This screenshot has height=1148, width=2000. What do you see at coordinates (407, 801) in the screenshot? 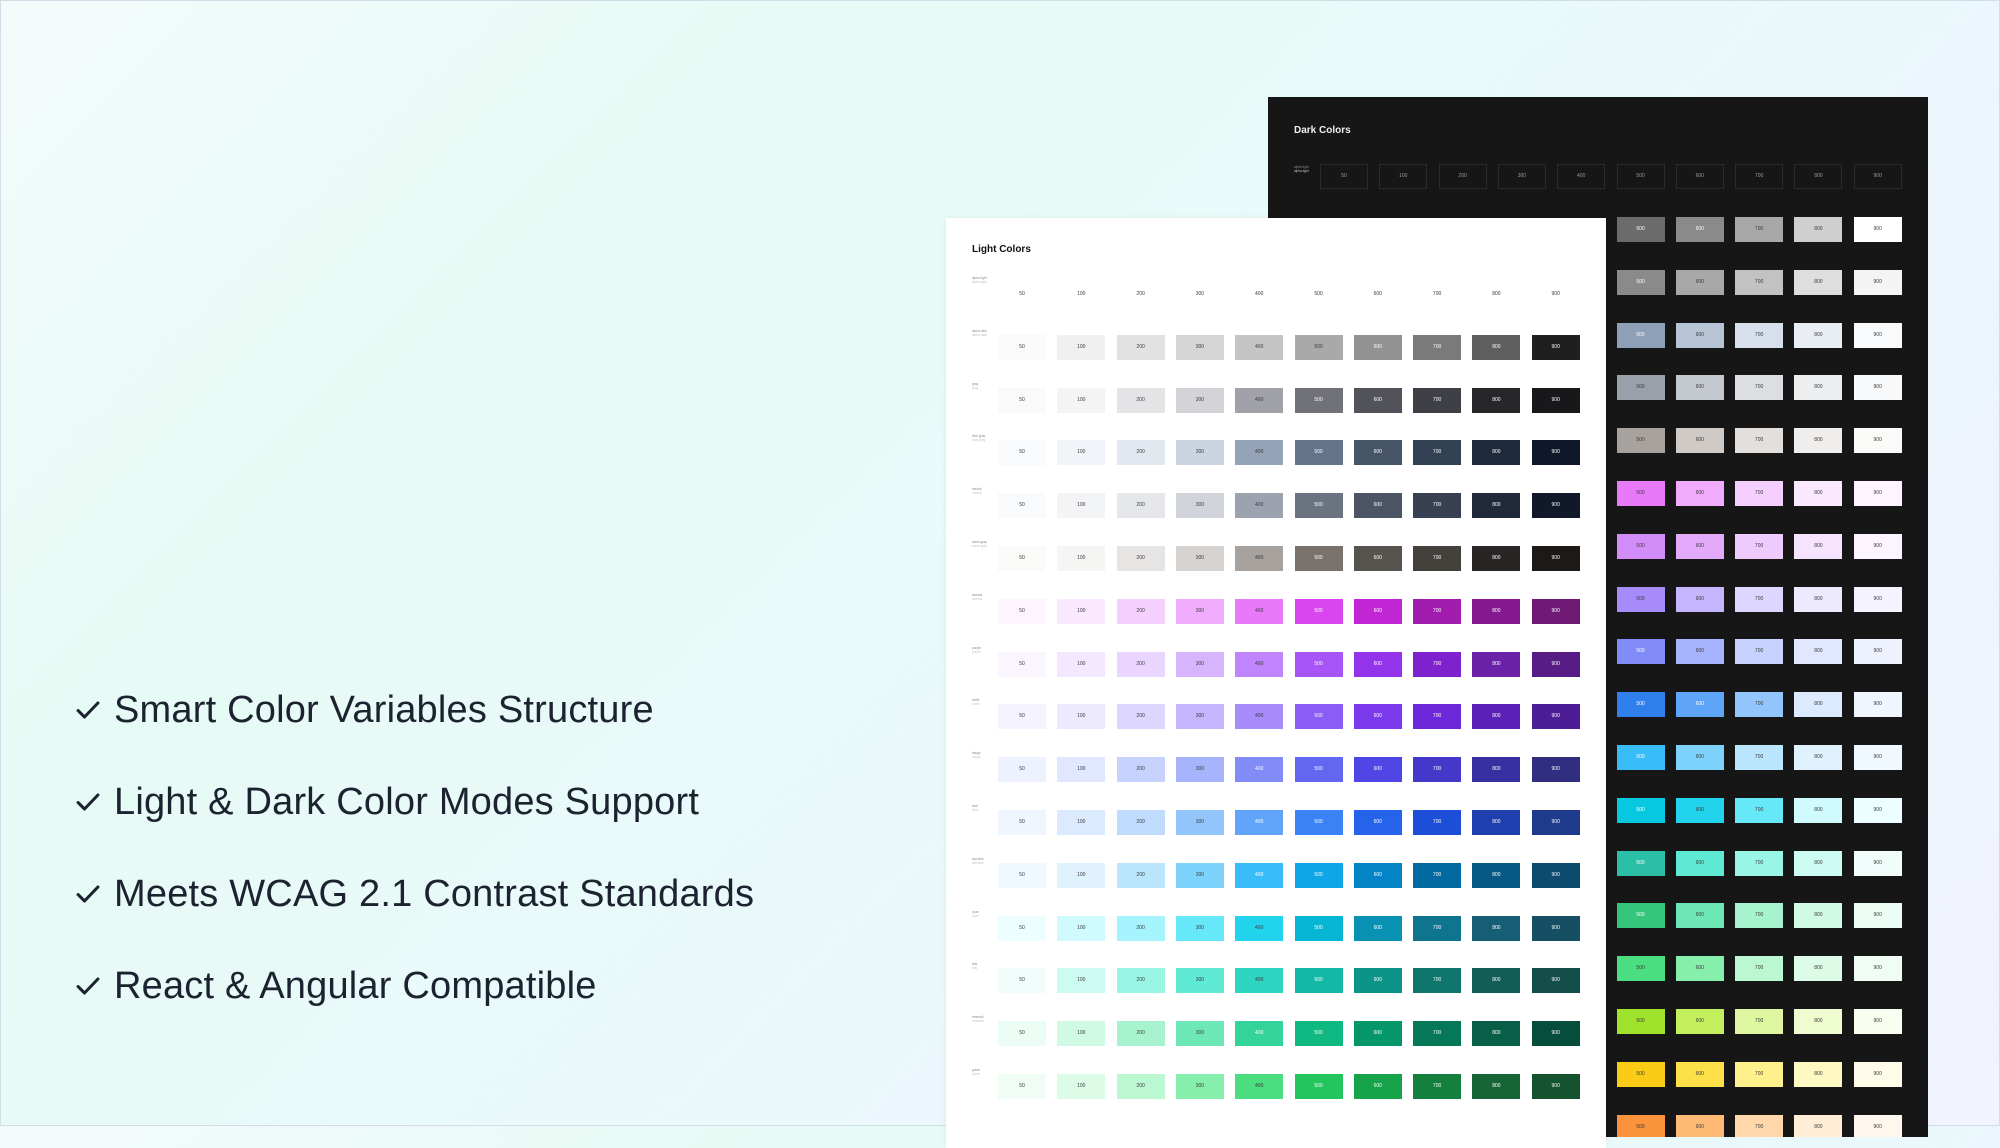
I see `feature-label: Light & Dark Color Modes Support` at bounding box center [407, 801].